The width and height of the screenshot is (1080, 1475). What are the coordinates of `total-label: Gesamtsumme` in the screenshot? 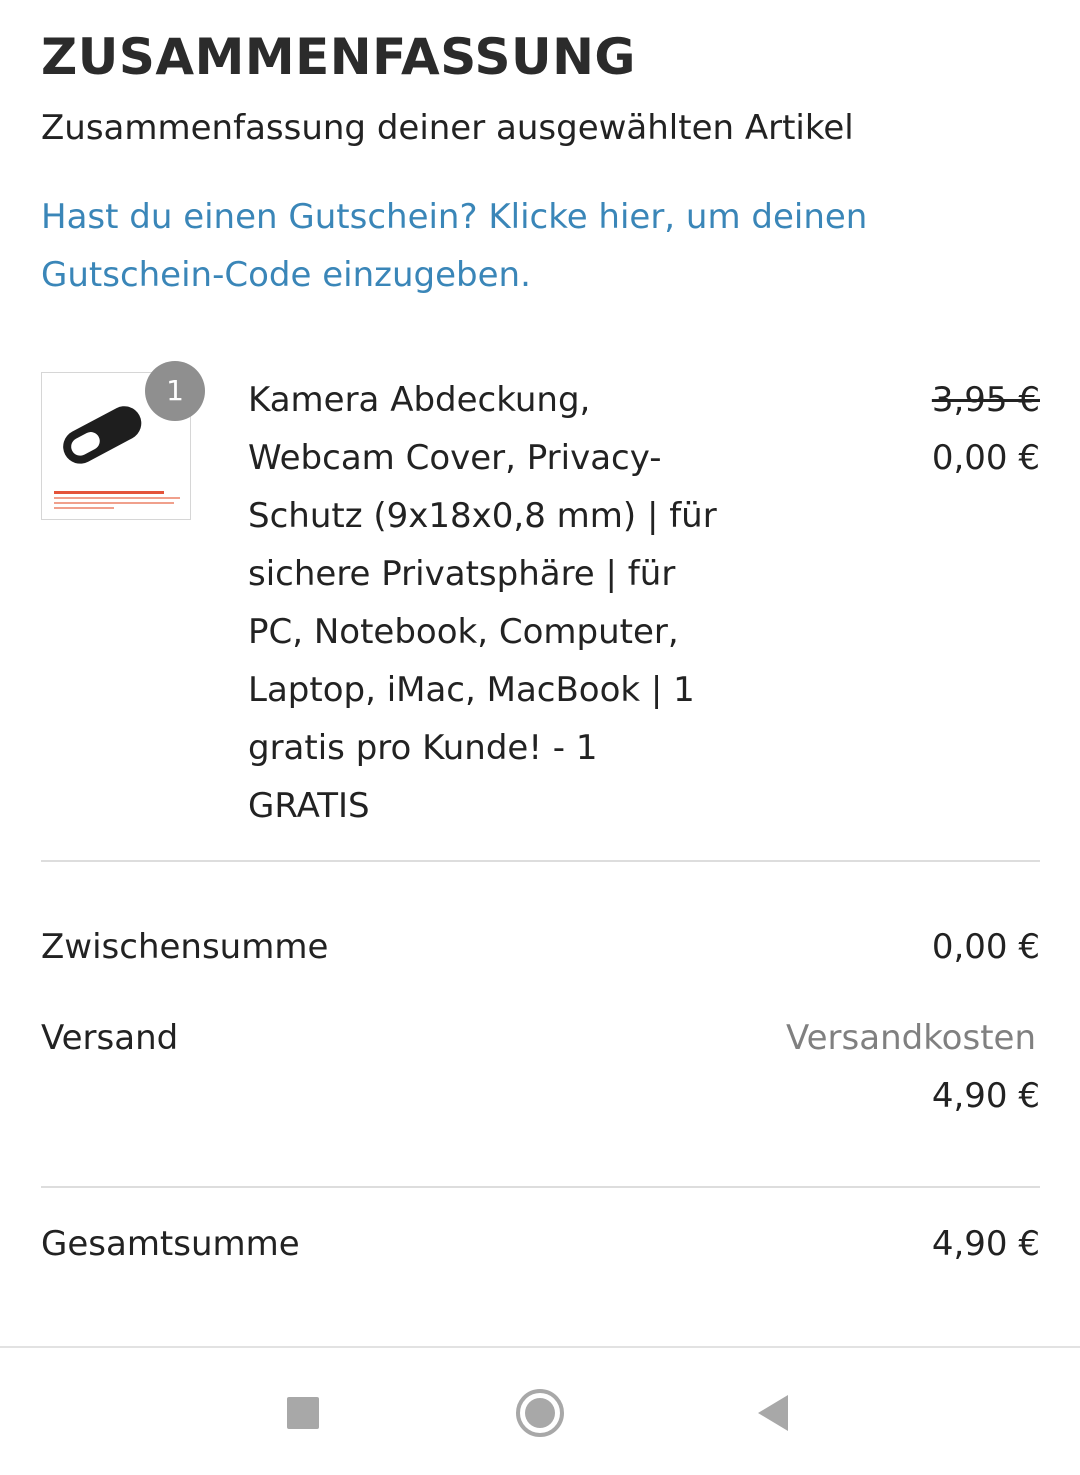 It's located at (170, 1244).